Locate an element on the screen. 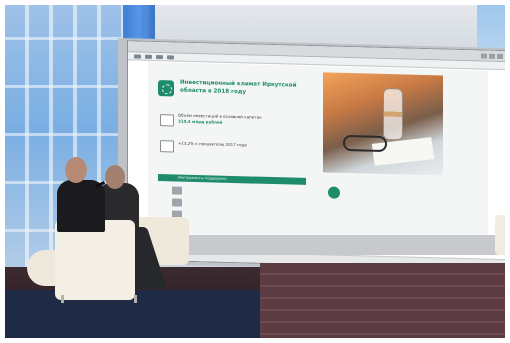  stage-steps is located at coordinates (382, 300).